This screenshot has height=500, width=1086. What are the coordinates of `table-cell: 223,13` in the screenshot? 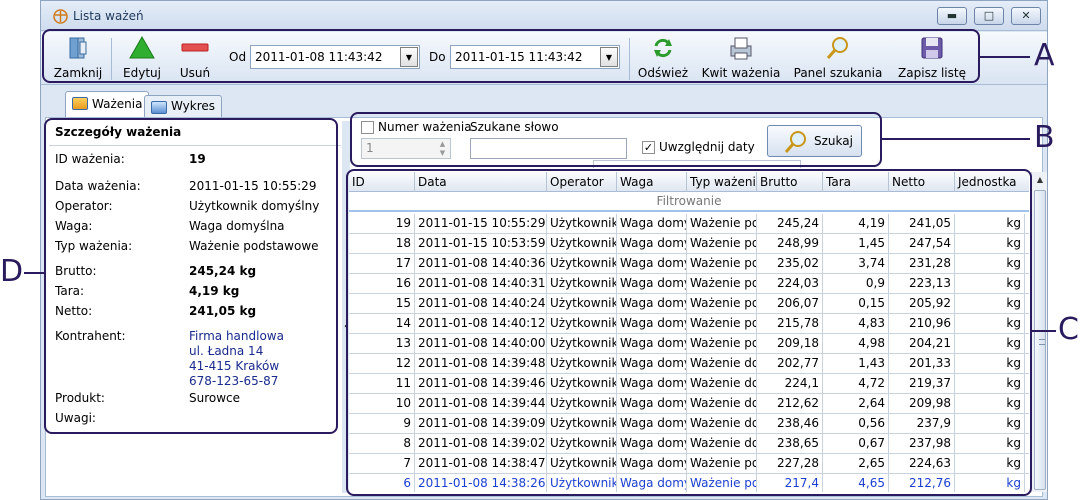 It's located at (922, 284).